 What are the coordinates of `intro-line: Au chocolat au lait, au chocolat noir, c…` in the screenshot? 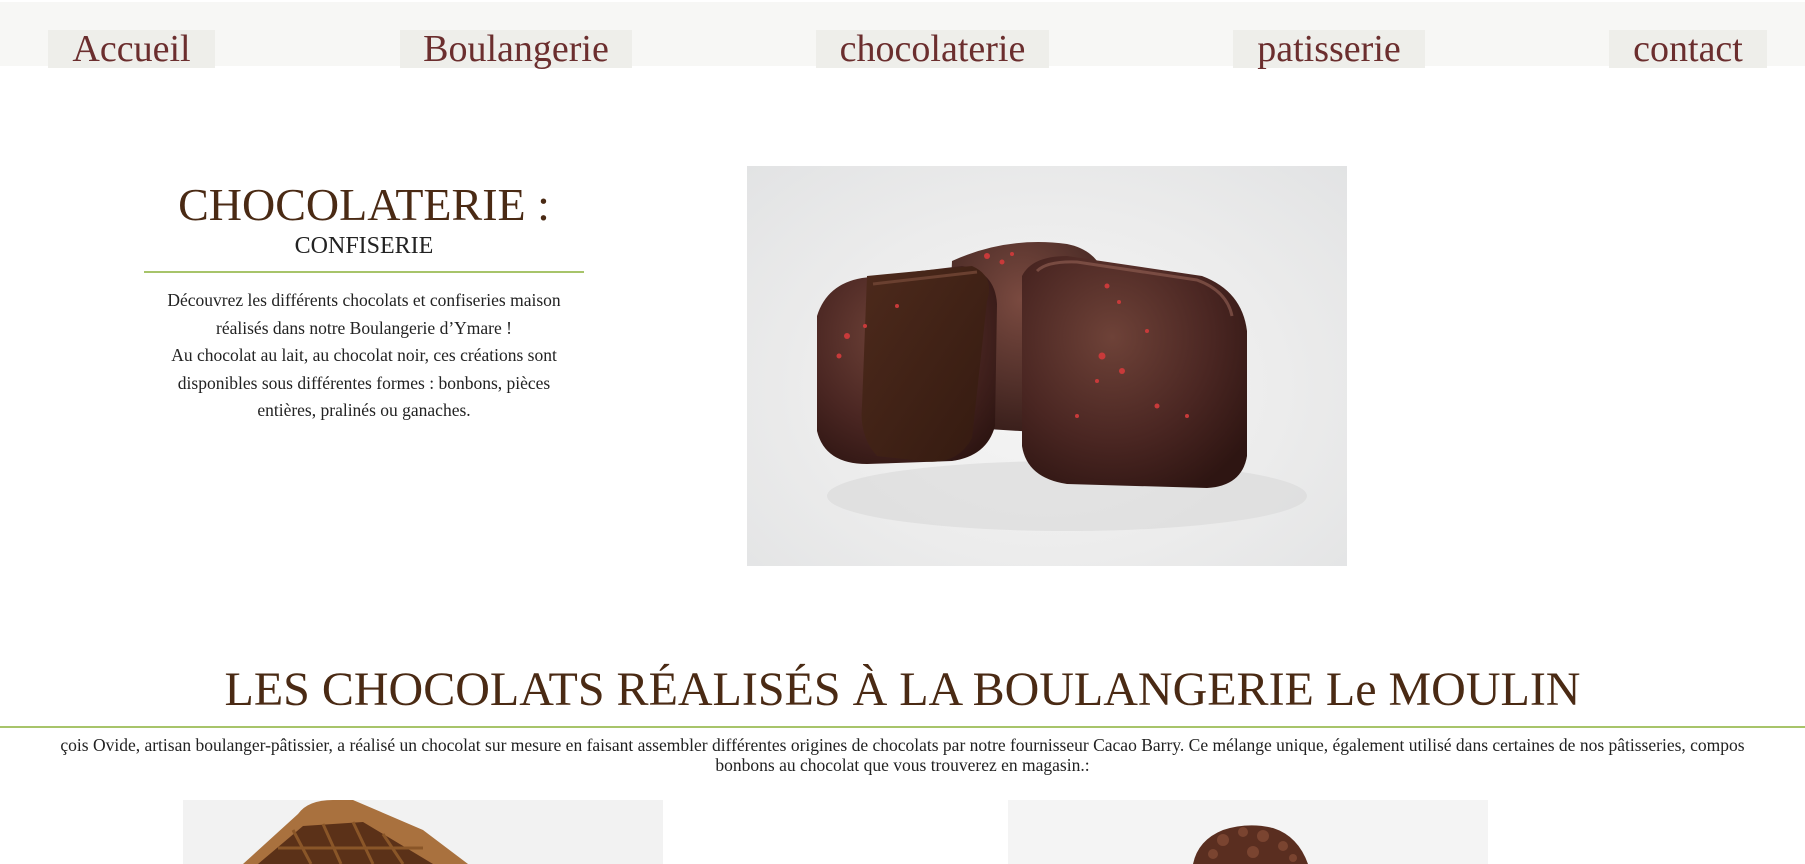 It's located at (364, 355).